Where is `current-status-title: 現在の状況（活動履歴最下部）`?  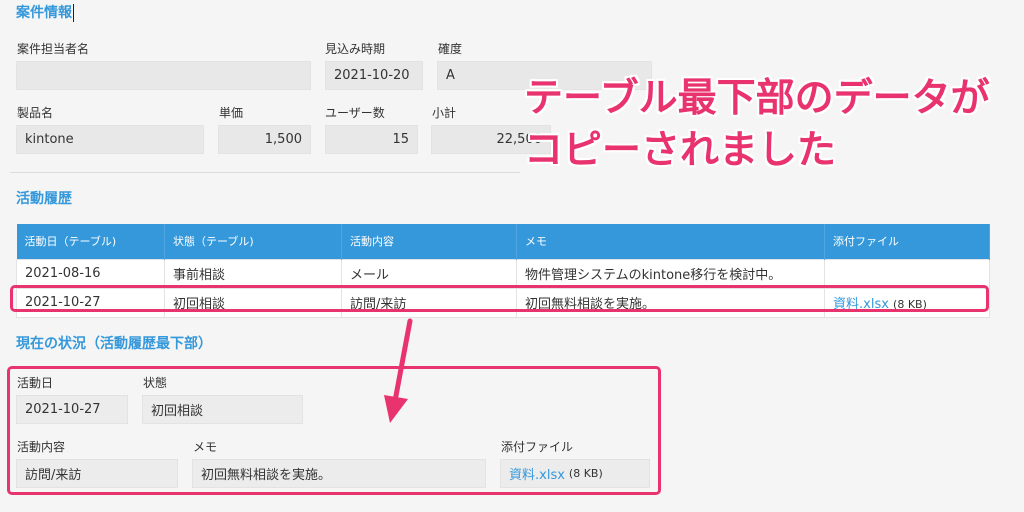
current-status-title: 現在の状況（活動履歴最下部） is located at coordinates (114, 344).